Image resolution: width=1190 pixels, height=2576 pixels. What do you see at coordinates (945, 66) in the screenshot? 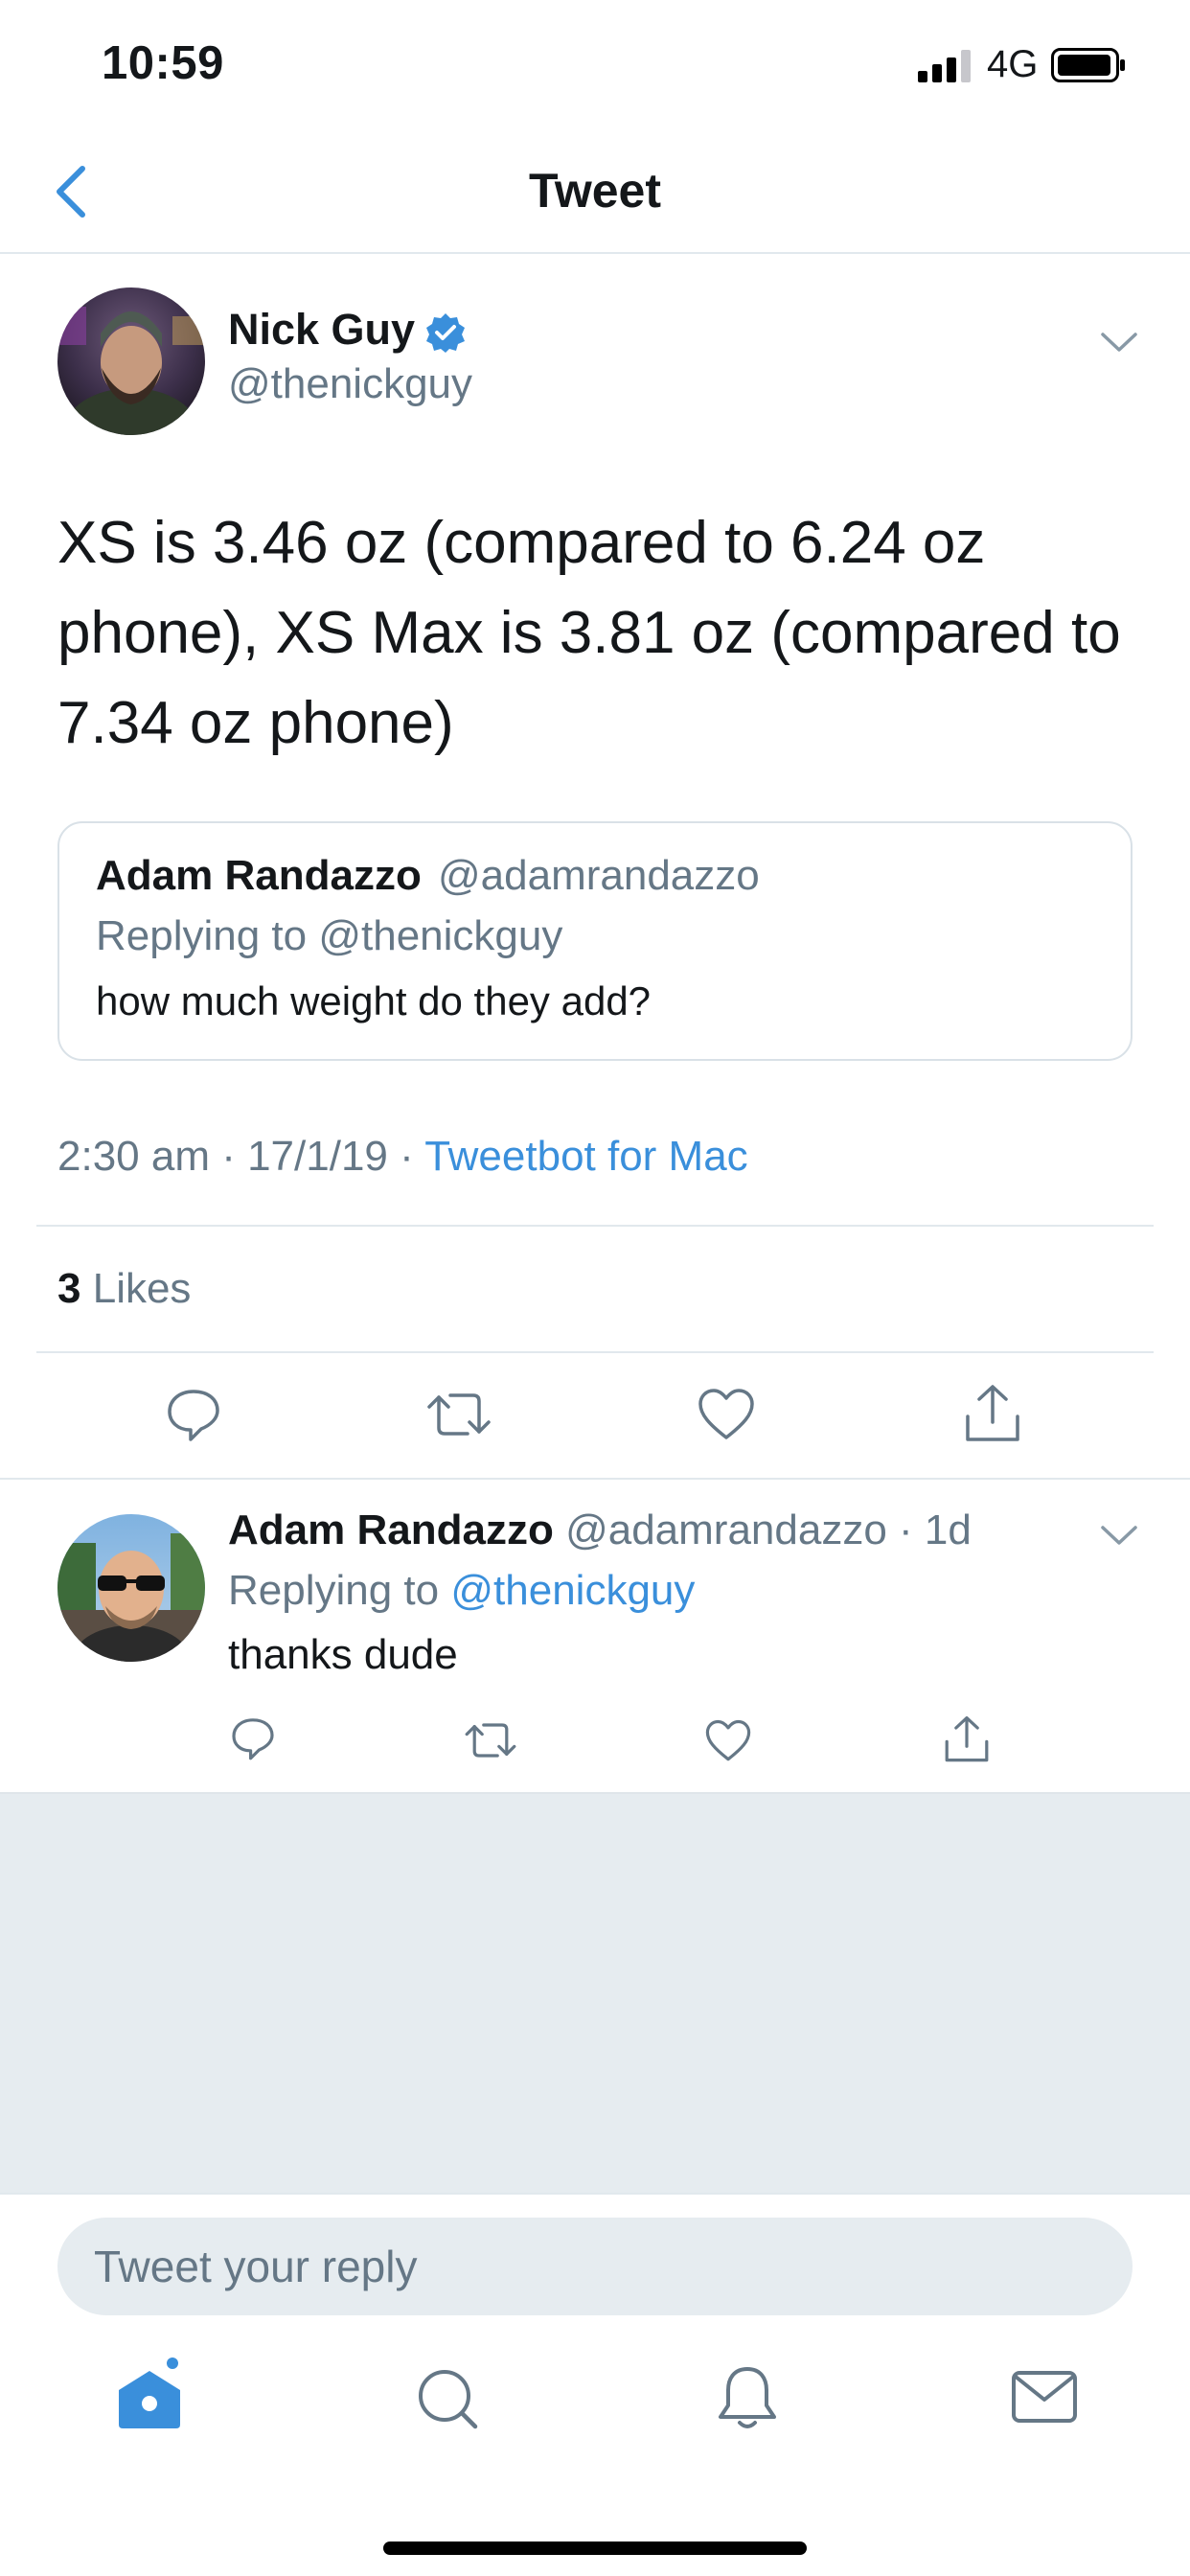
I see `signal-icon` at bounding box center [945, 66].